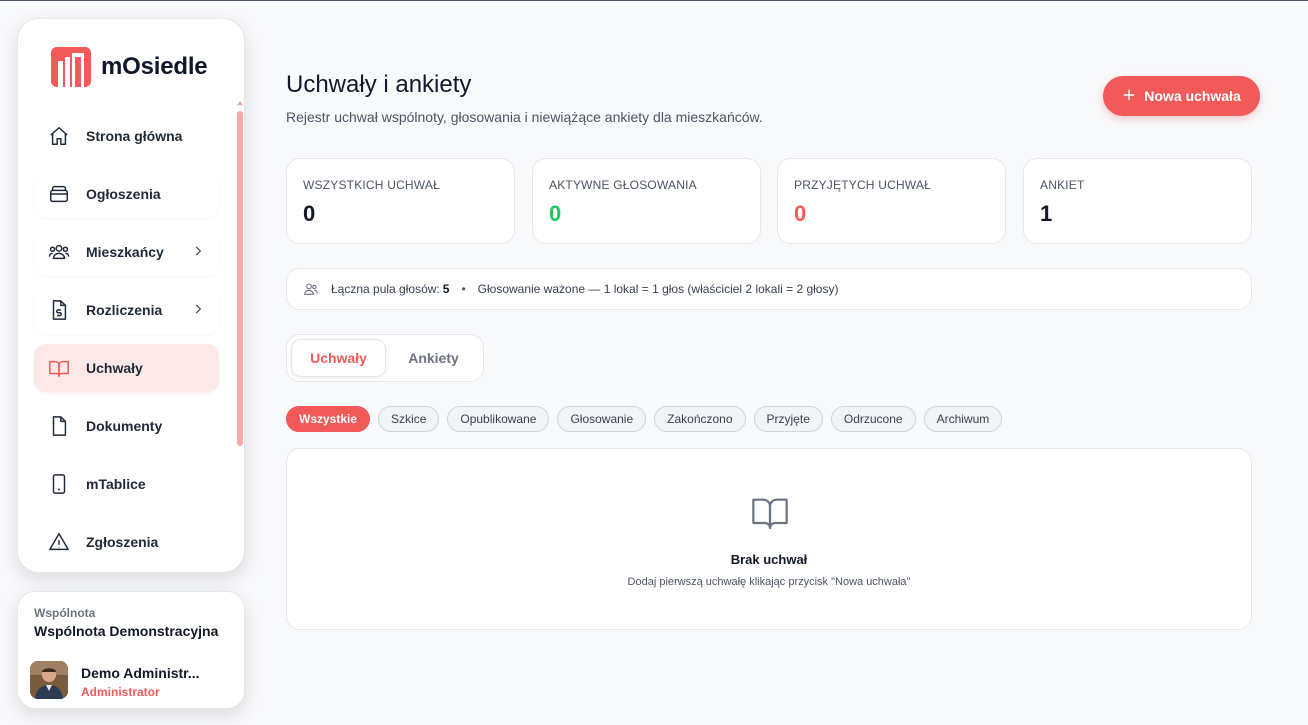 The width and height of the screenshot is (1308, 725). What do you see at coordinates (891, 201) in the screenshot?
I see `stat-card-adopted-resolutions: PRZYJĘTYCH UCHWAŁ 0` at bounding box center [891, 201].